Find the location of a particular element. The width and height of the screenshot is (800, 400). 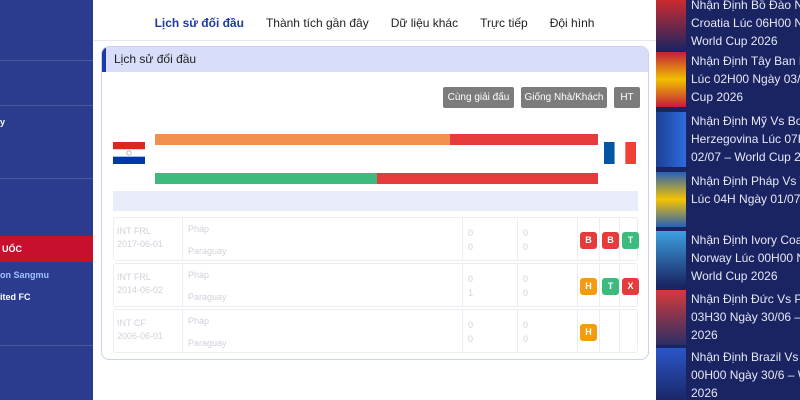

match-date: 2014-06-02 is located at coordinates (140, 290).